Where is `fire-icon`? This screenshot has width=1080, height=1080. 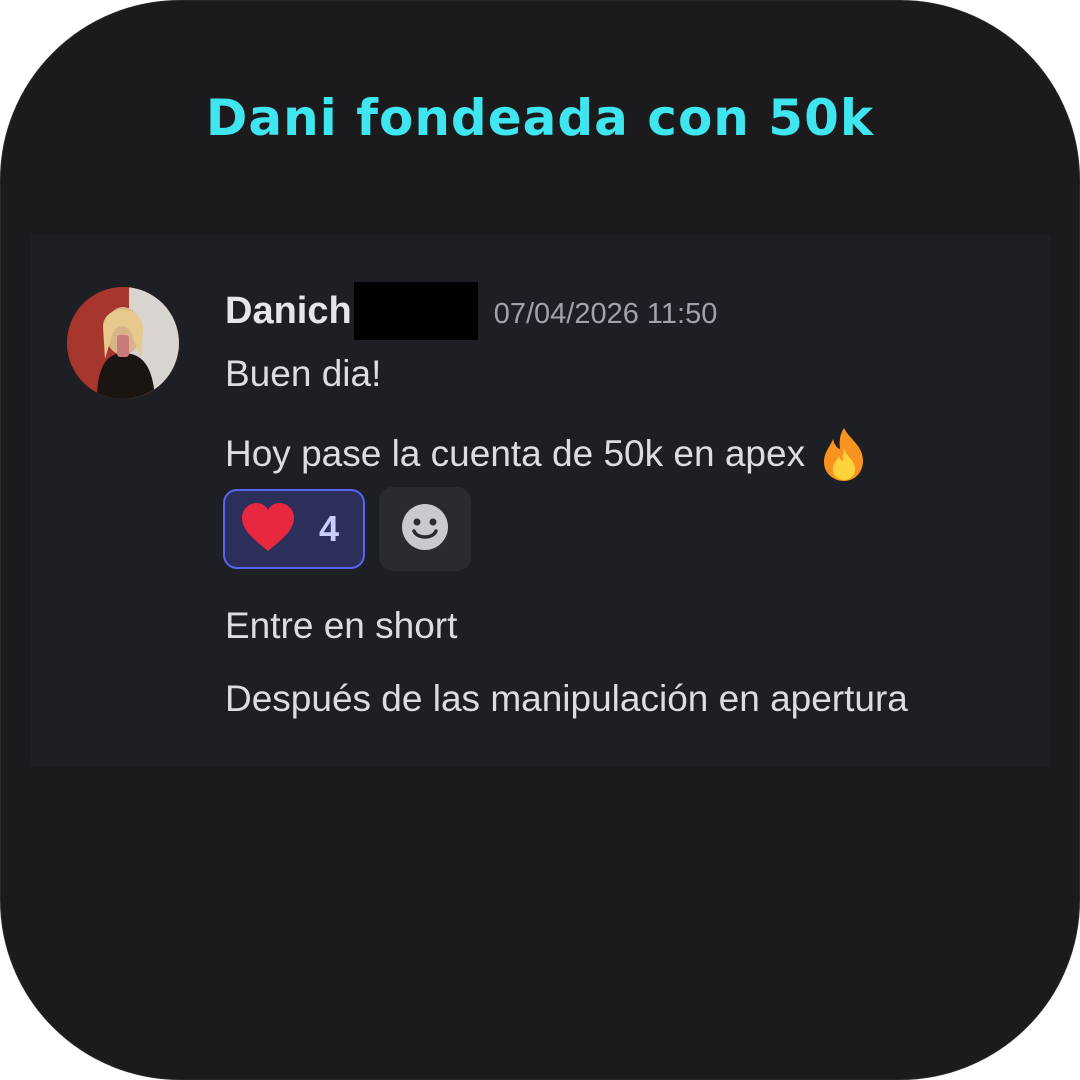 fire-icon is located at coordinates (844, 454).